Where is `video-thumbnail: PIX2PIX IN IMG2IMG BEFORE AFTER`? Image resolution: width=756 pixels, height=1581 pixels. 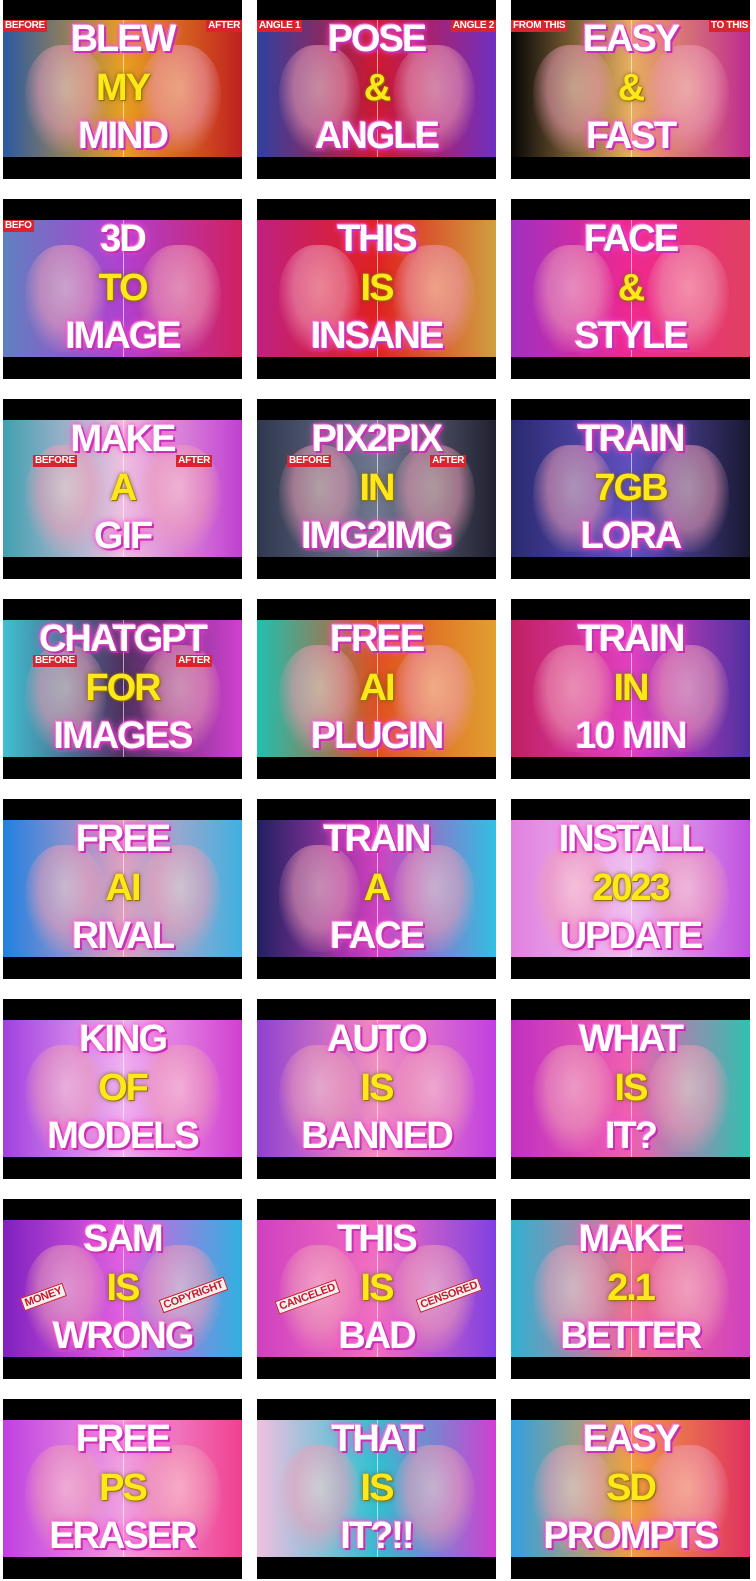 video-thumbnail: PIX2PIX IN IMG2IMG BEFORE AFTER is located at coordinates (376, 489).